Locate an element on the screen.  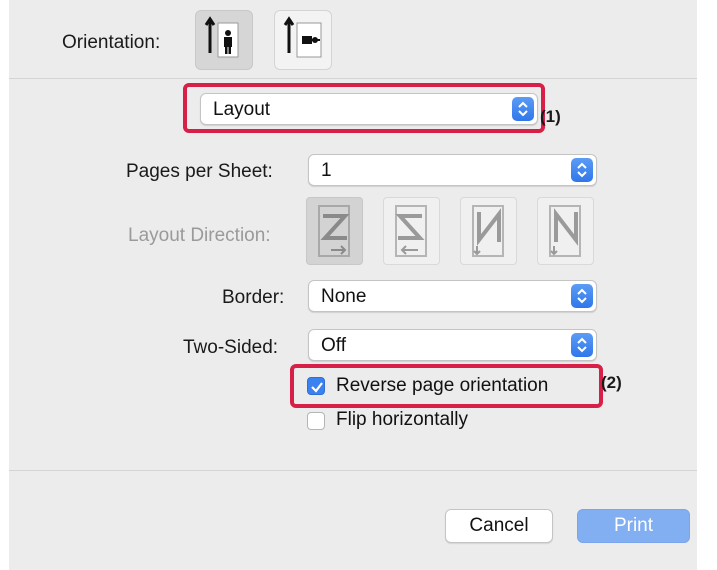
callout-2: (2) is located at coordinates (611, 382).